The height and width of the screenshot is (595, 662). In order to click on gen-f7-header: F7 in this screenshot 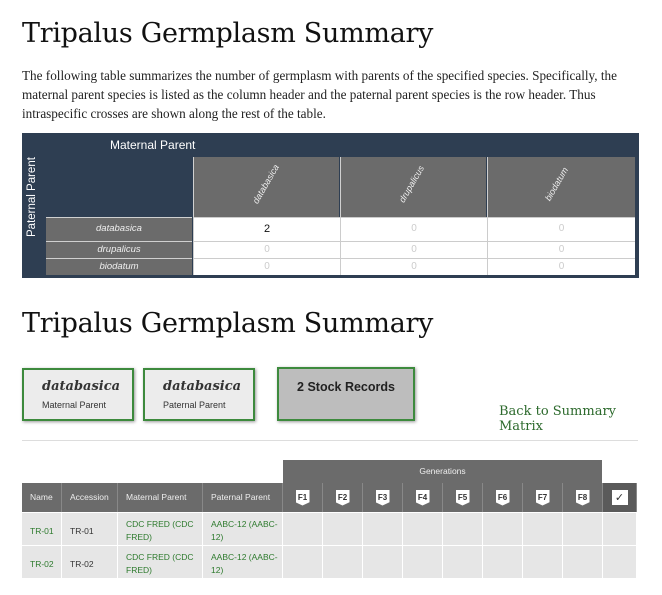, I will do `click(543, 497)`.